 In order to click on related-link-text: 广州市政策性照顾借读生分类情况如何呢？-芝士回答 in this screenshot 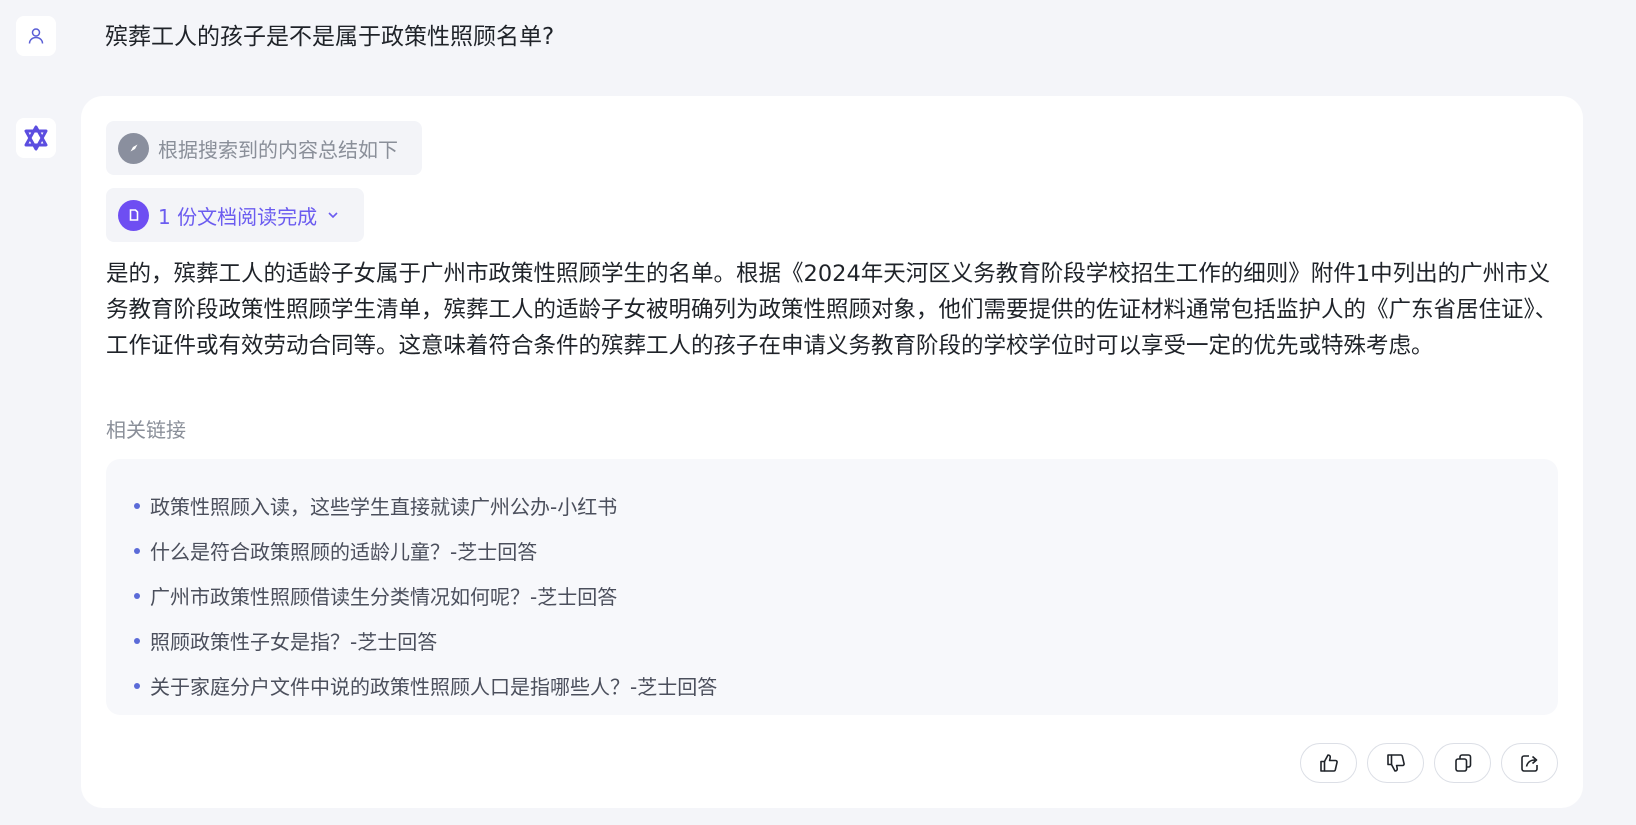, I will do `click(384, 597)`.